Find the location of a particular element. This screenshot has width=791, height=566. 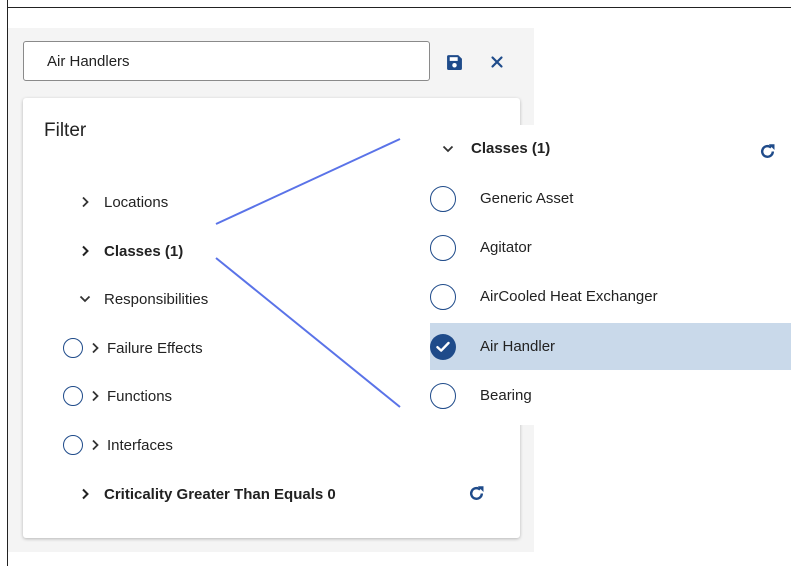

frame-border-top is located at coordinates (399, 7).